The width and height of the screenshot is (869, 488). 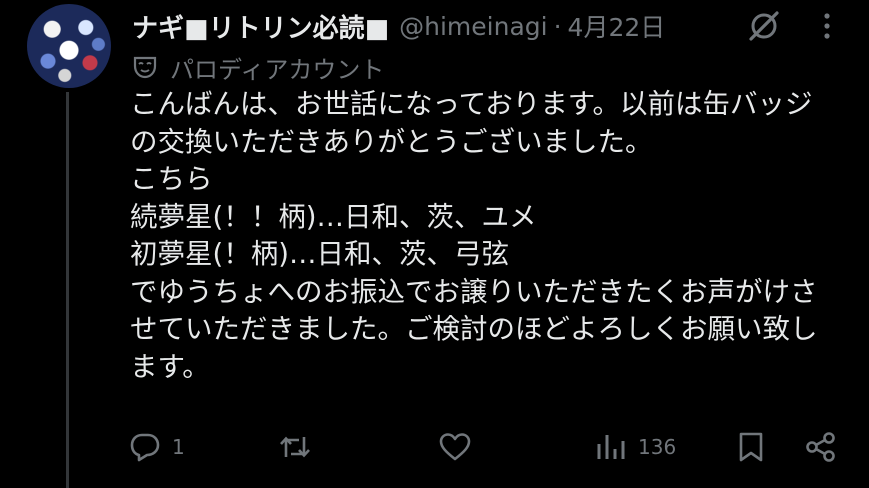 I want to click on like-button, so click(x=460, y=447).